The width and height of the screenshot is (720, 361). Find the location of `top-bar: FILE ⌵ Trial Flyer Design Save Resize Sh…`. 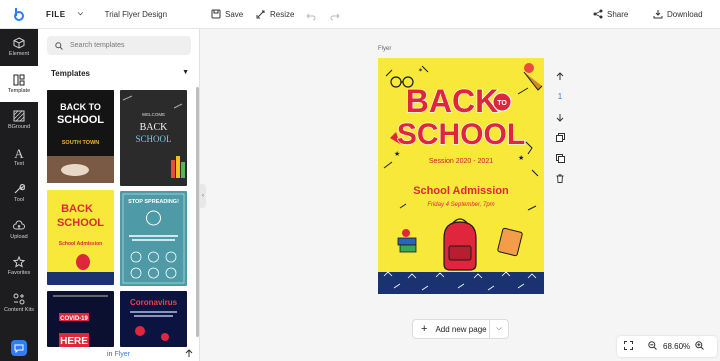

top-bar: FILE ⌵ Trial Flyer Design Save Resize Sh… is located at coordinates (360, 14).